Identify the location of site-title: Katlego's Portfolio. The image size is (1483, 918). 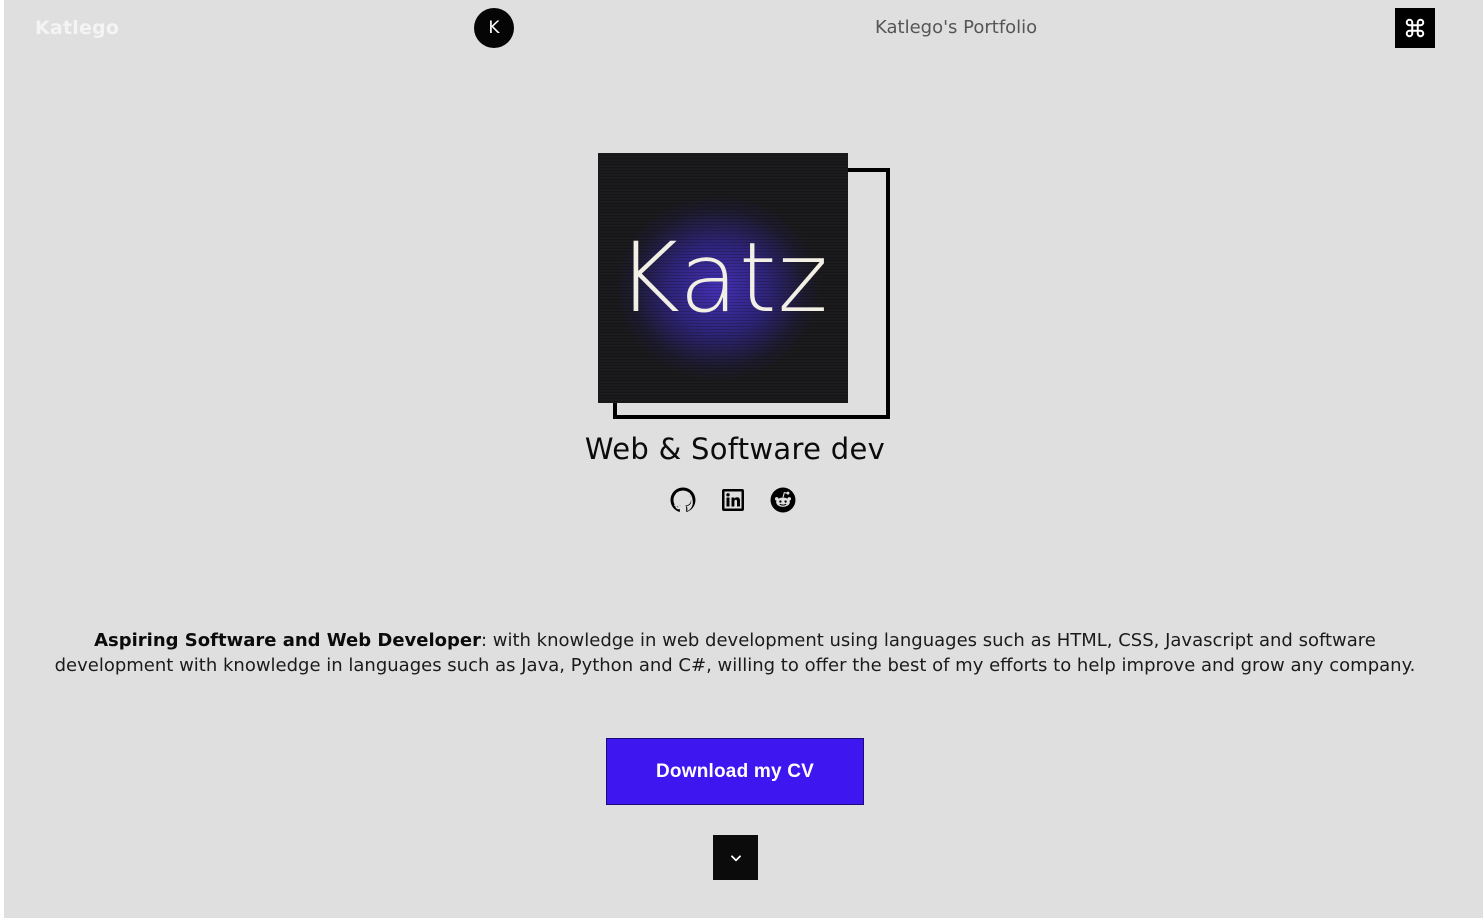
(956, 27).